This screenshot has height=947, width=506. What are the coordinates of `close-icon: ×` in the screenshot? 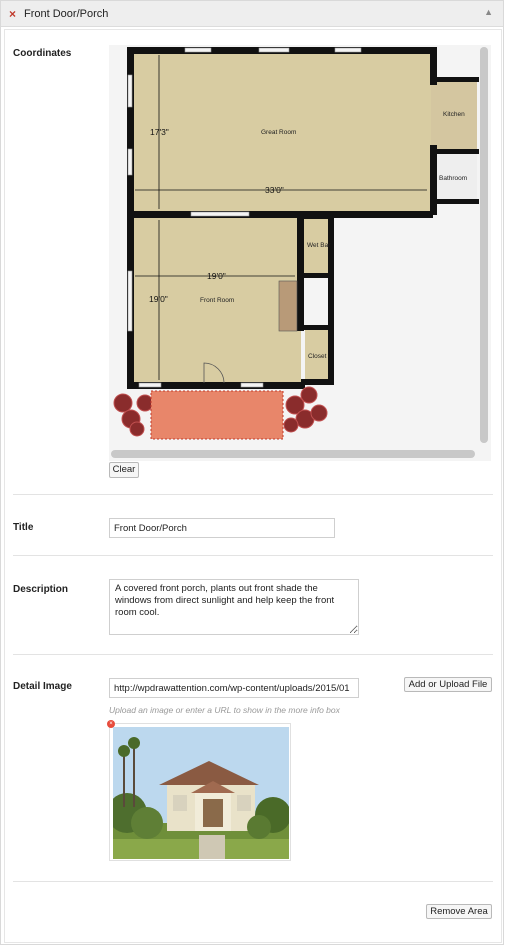 It's located at (12, 14).